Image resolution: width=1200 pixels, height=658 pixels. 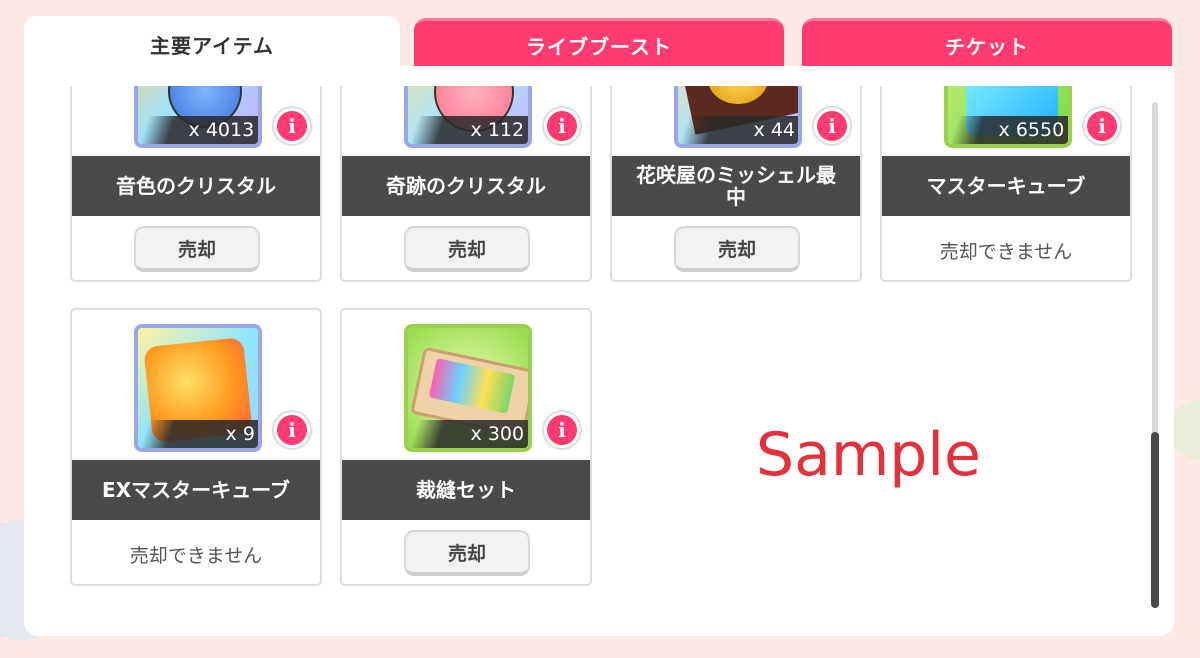 I want to click on item-name: 花咲屋のミッシェル最中, so click(x=736, y=186).